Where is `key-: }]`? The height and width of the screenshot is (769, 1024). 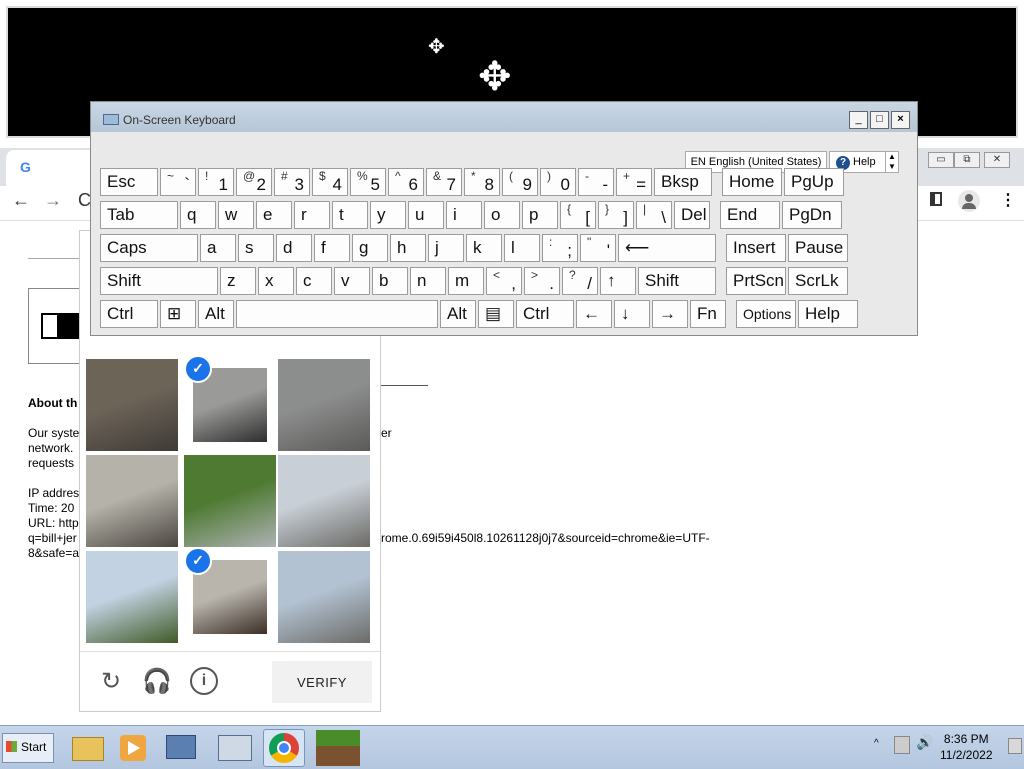
key-: }] is located at coordinates (616, 215).